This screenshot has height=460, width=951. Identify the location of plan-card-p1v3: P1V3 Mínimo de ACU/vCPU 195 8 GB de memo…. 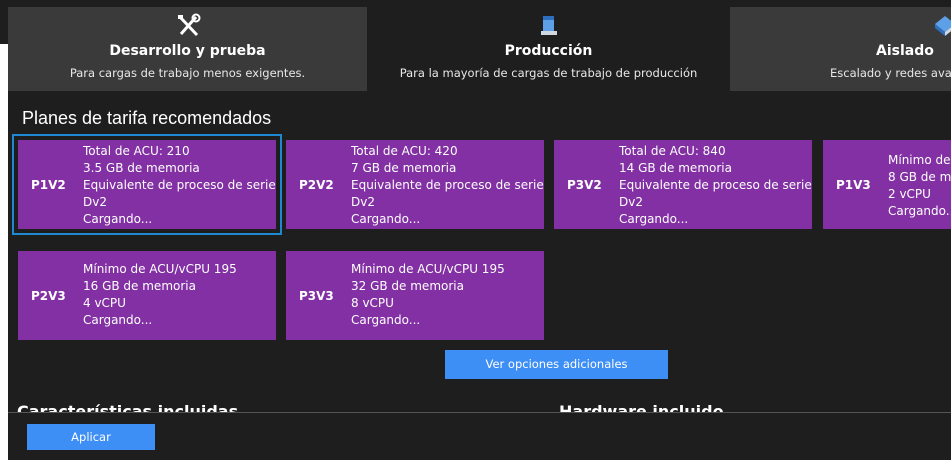
(887, 184).